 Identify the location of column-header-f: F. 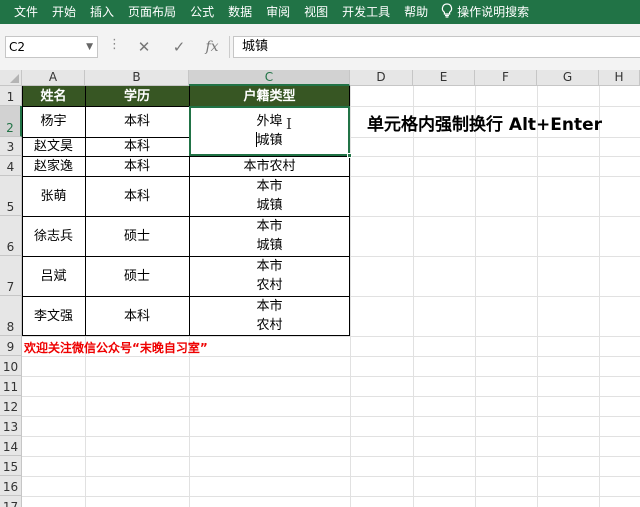
(506, 78).